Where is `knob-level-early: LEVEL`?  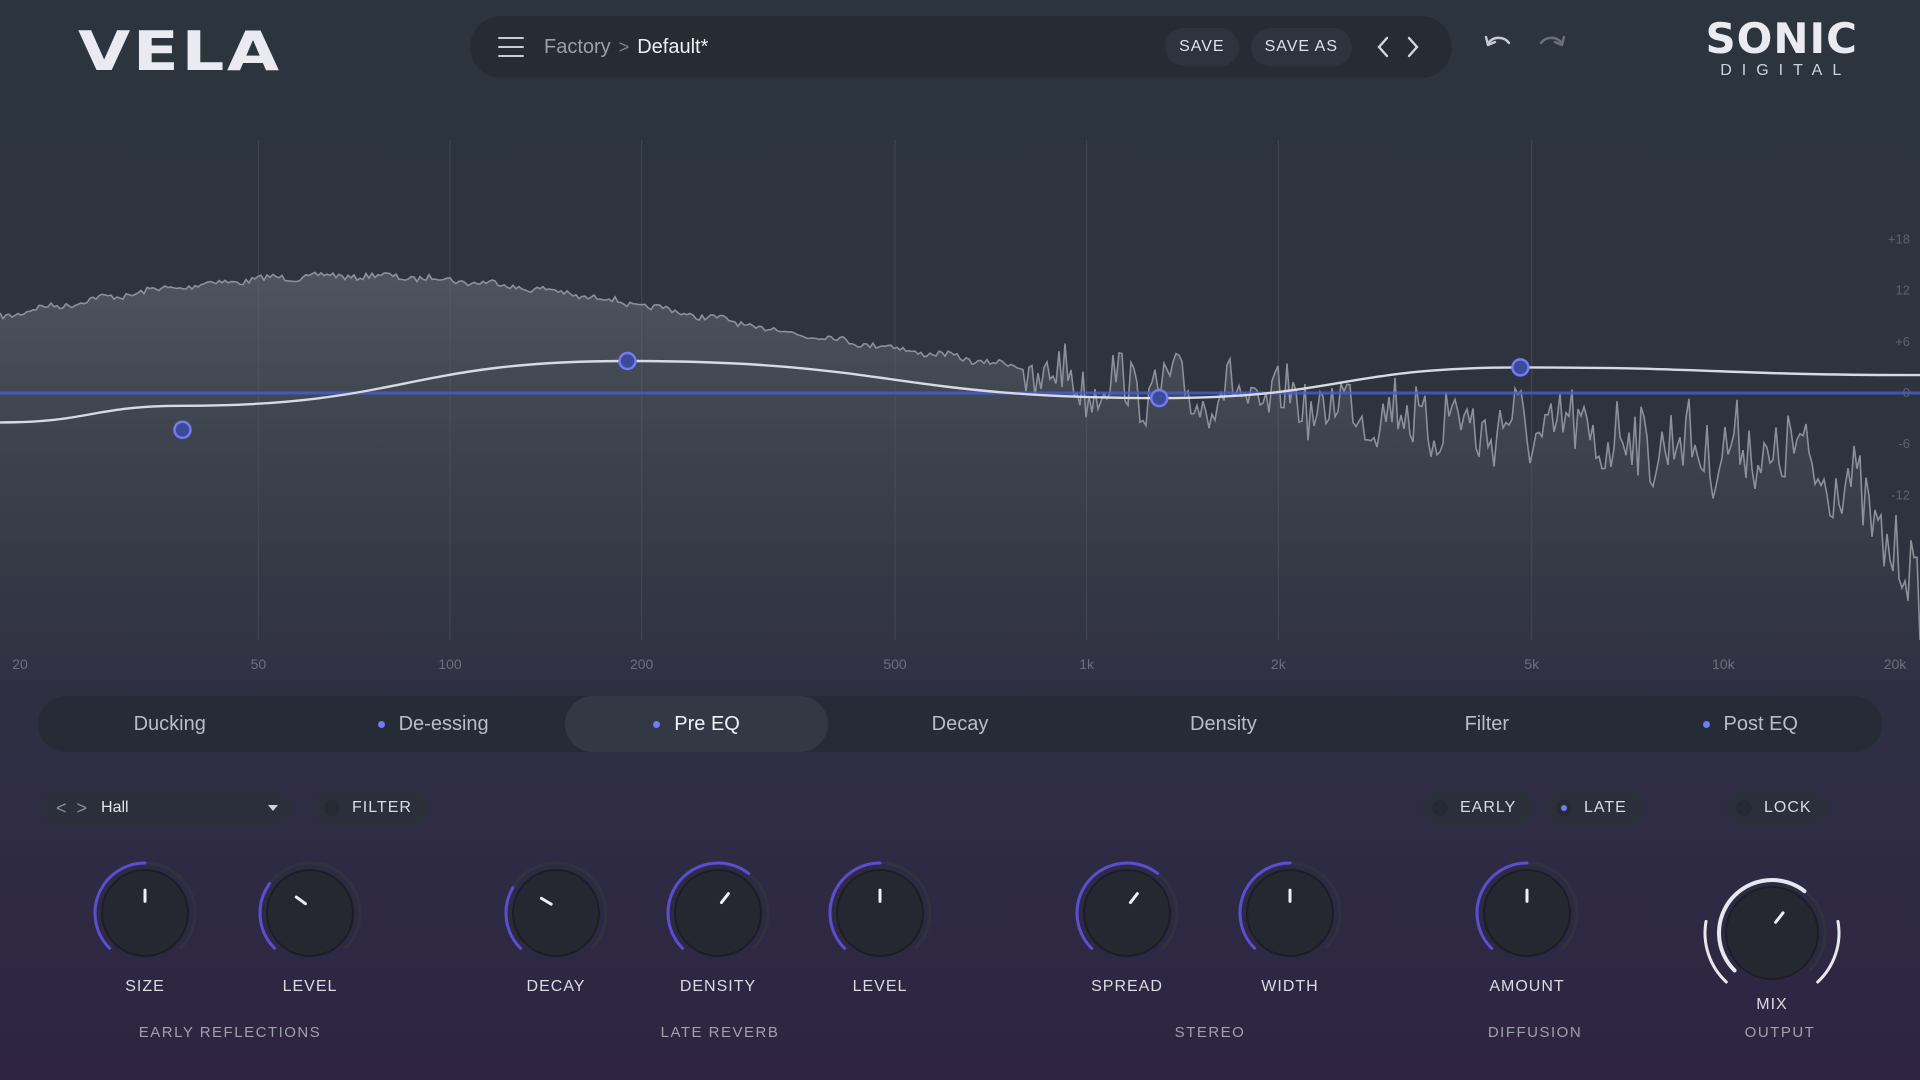 knob-level-early: LEVEL is located at coordinates (310, 927).